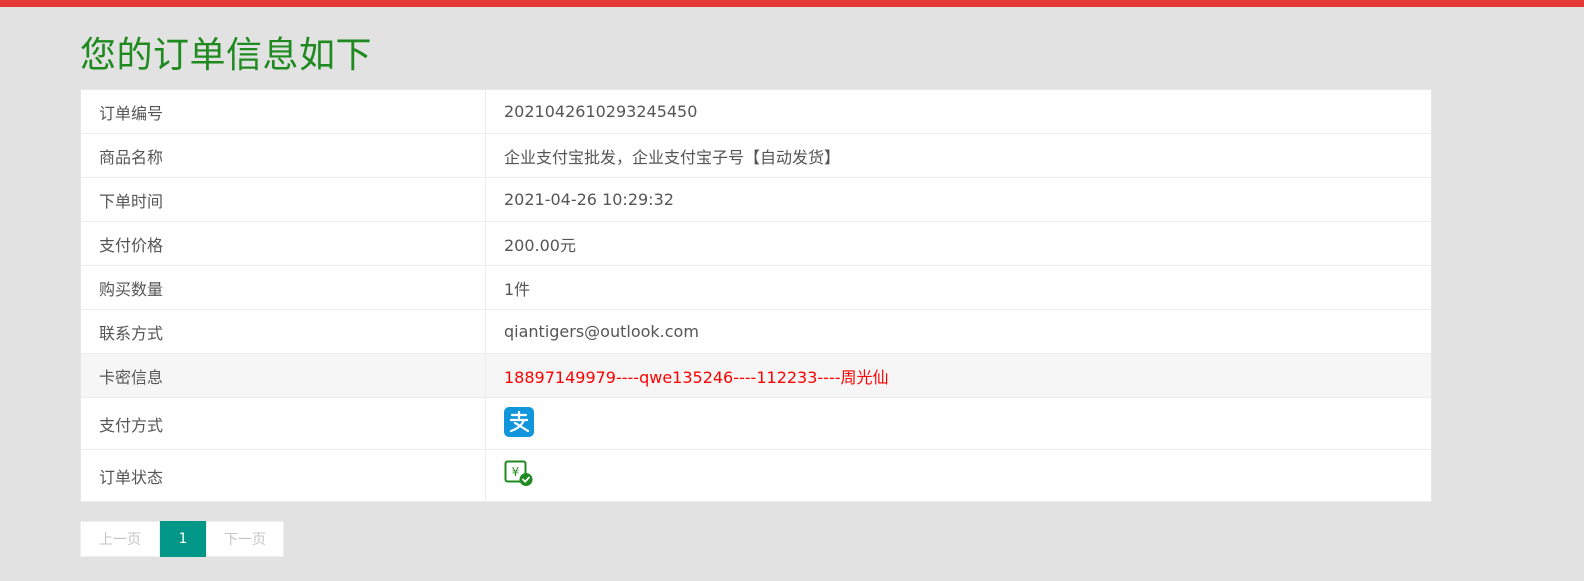 The height and width of the screenshot is (581, 1584). I want to click on order-number-value: 2021042610293245450, so click(958, 111).